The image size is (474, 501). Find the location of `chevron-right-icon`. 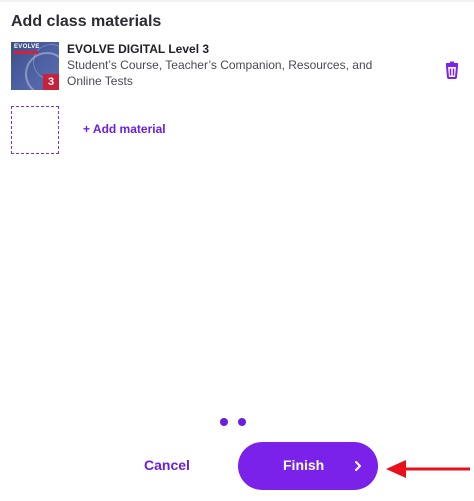

chevron-right-icon is located at coordinates (358, 466).